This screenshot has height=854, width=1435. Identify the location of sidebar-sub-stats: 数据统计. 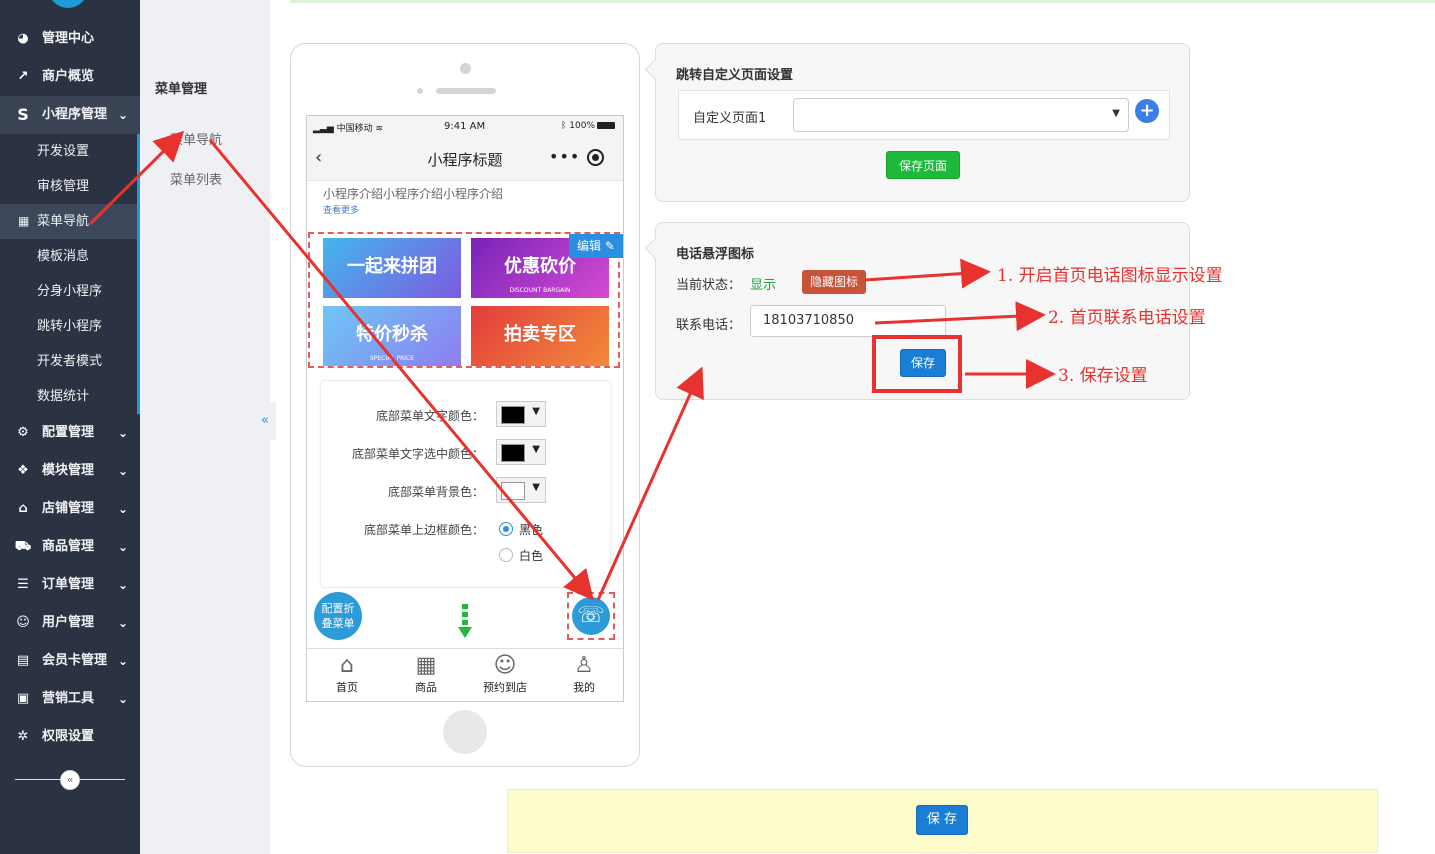
(68, 396).